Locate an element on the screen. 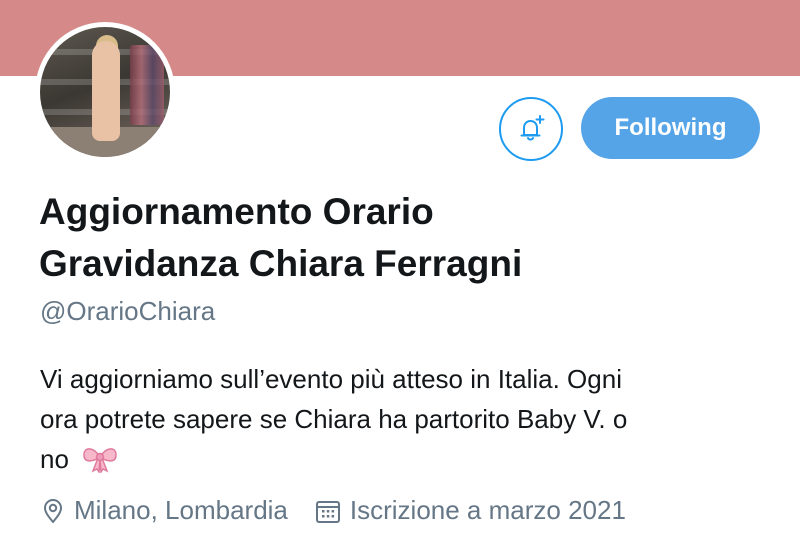 The height and width of the screenshot is (533, 800). avatar-photo is located at coordinates (105, 92).